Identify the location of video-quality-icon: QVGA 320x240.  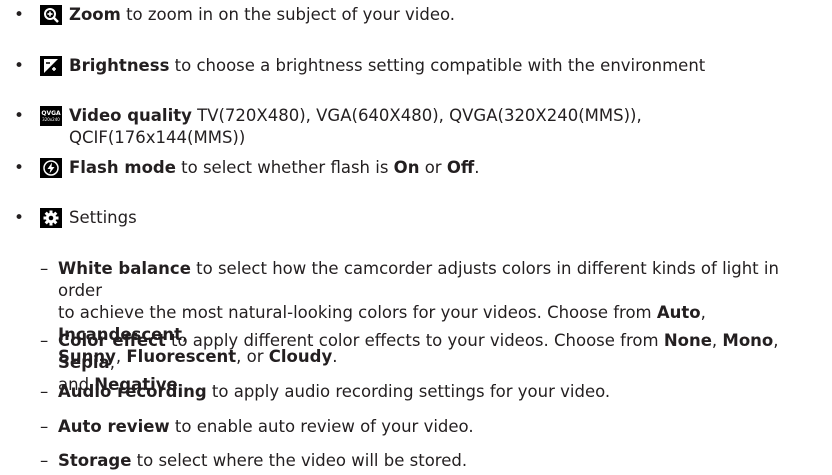
(51, 116).